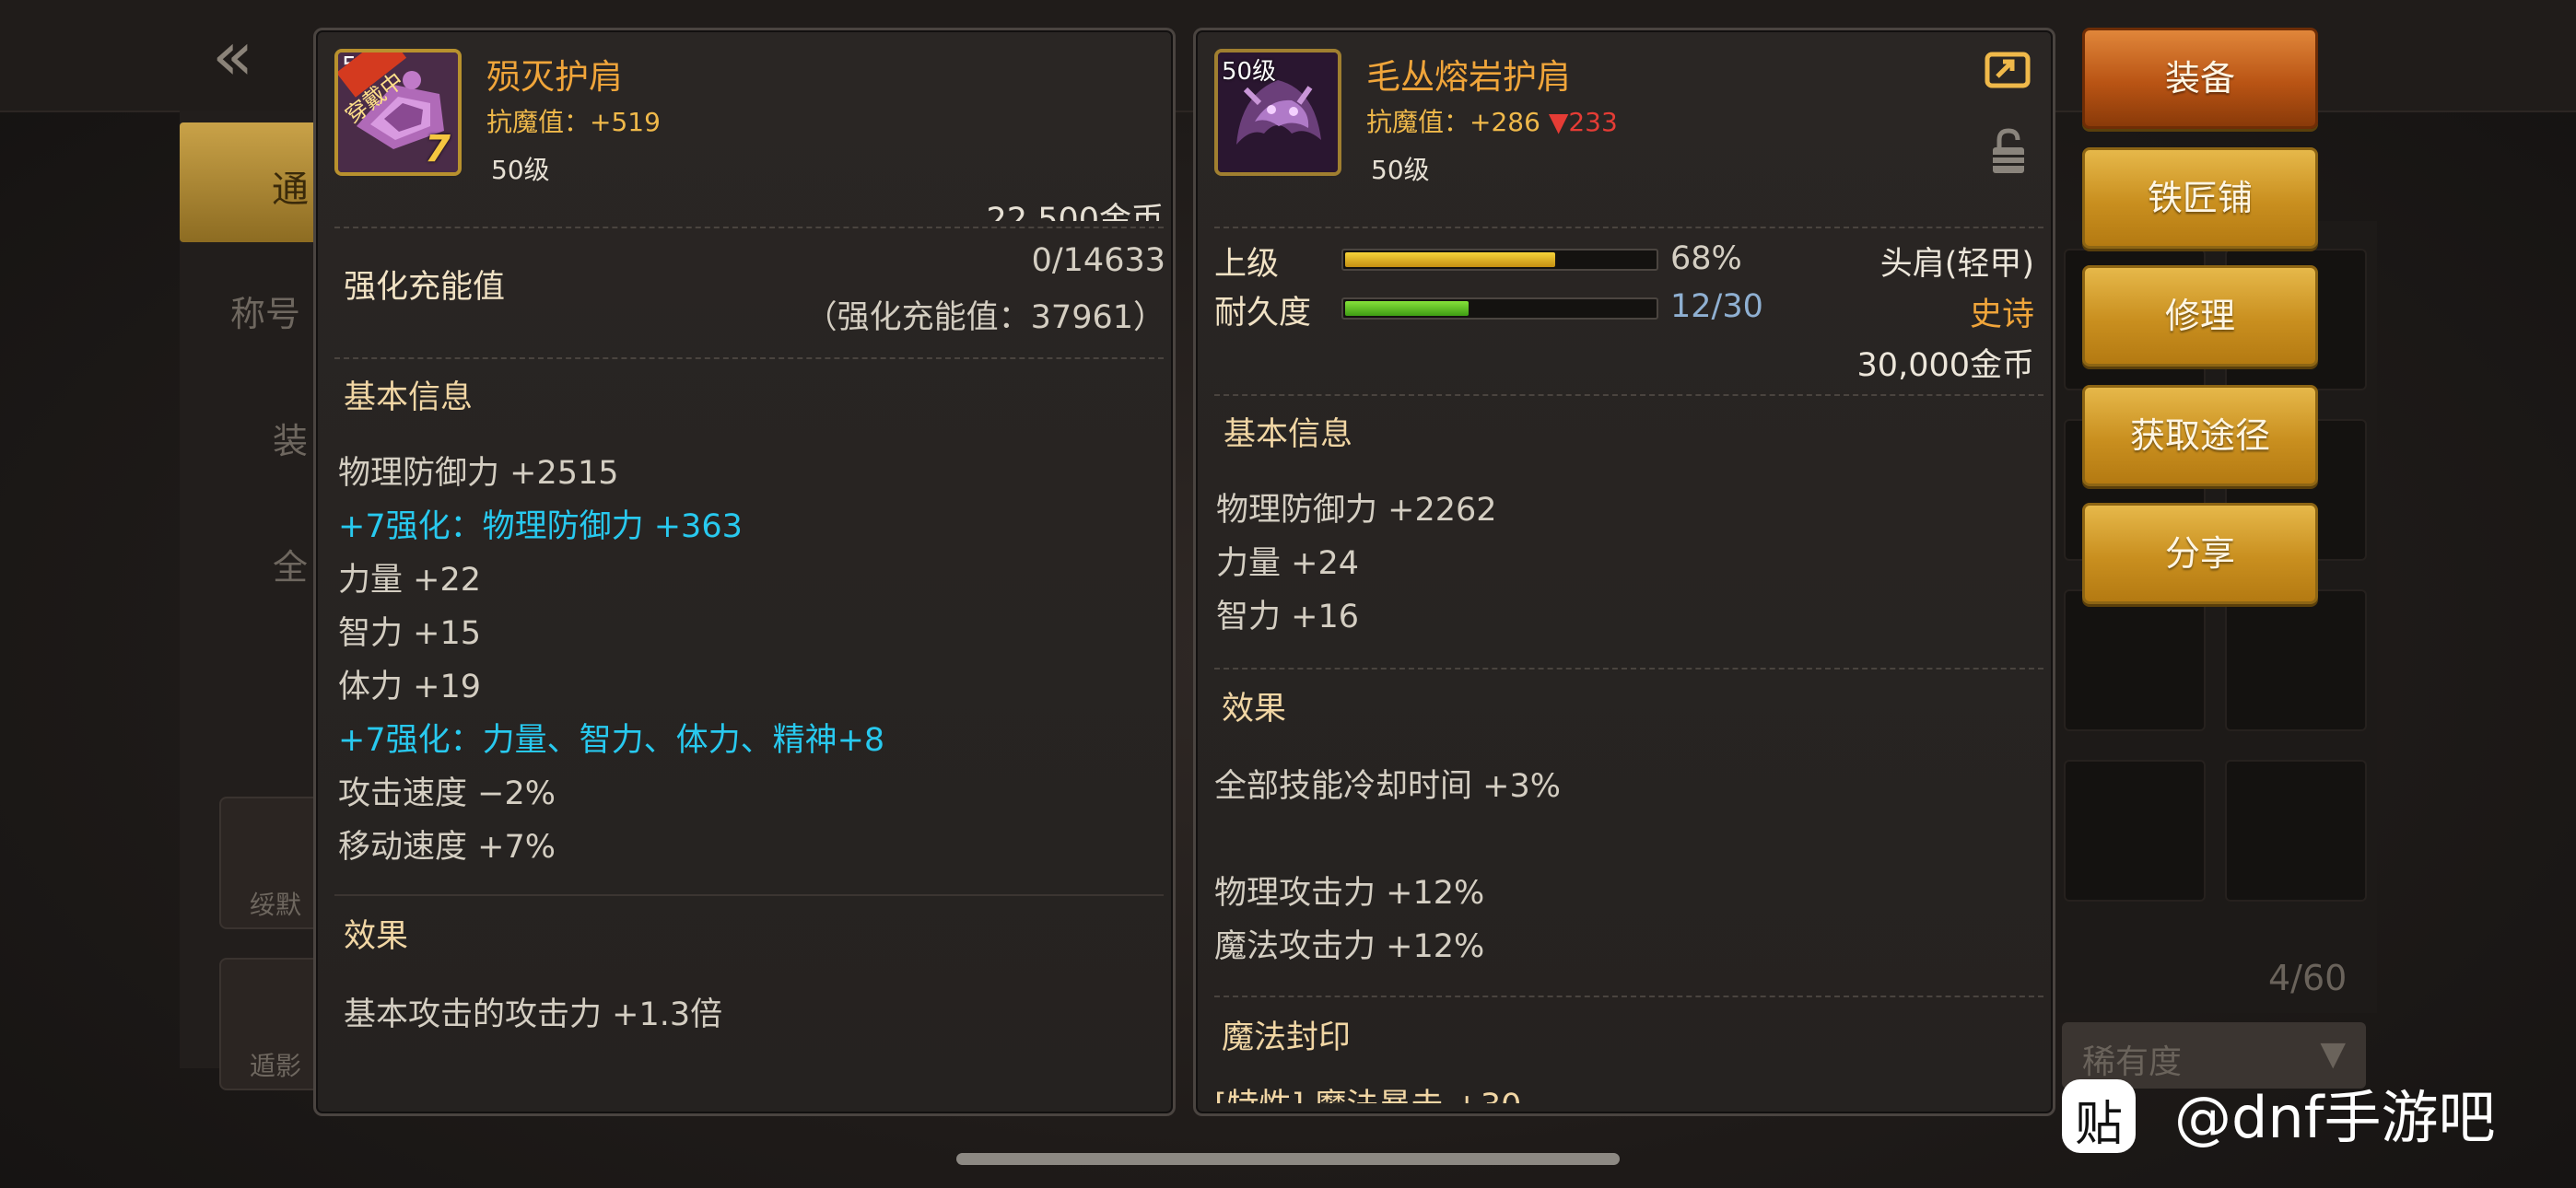  I want to click on grade-bar, so click(1499, 260).